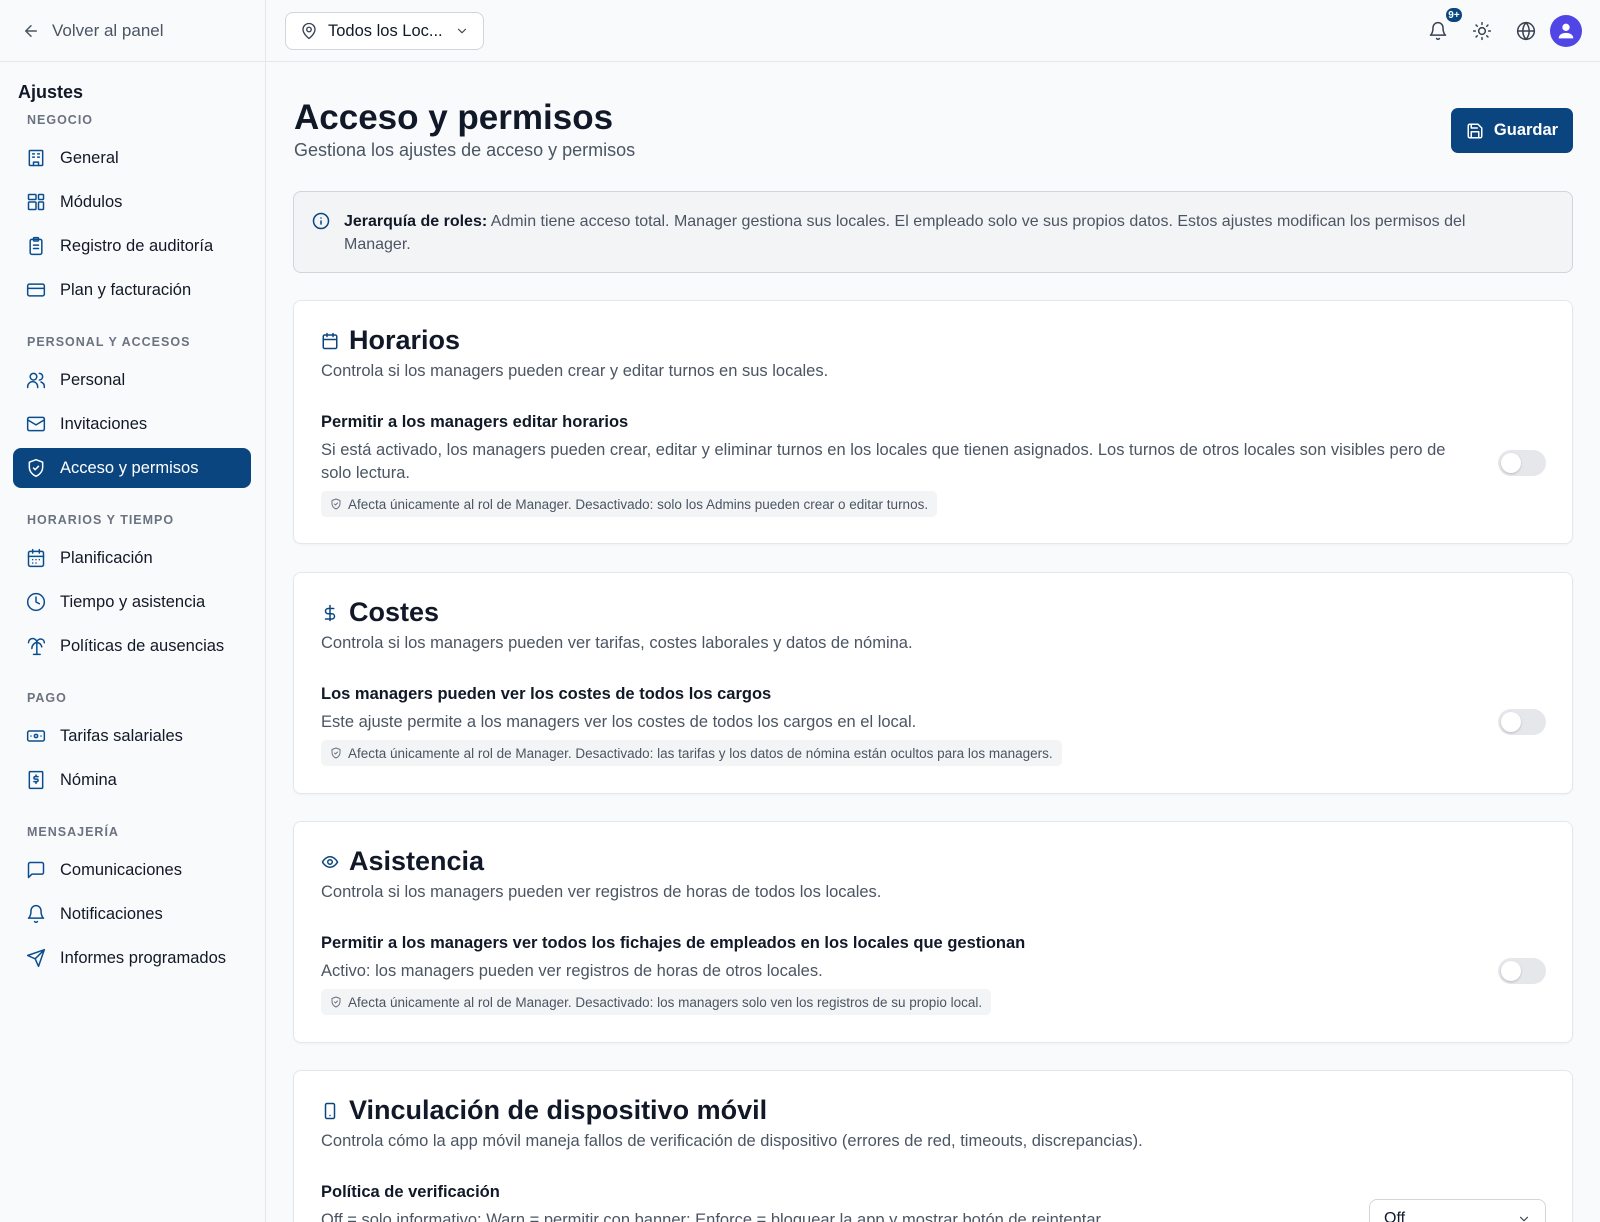 Image resolution: width=1600 pixels, height=1222 pixels. Describe the element at coordinates (330, 612) in the screenshot. I see `dollar-icon` at that location.